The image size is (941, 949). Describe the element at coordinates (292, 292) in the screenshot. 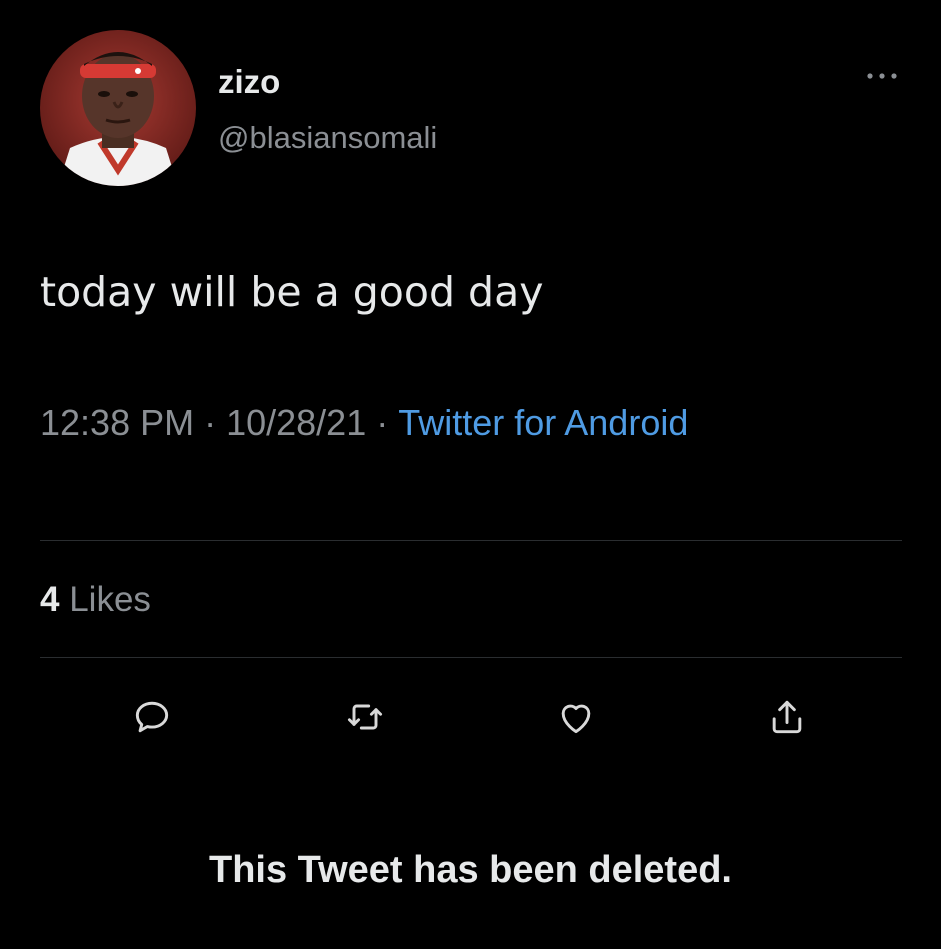

I see `tweet-text: today will be a good day` at that location.